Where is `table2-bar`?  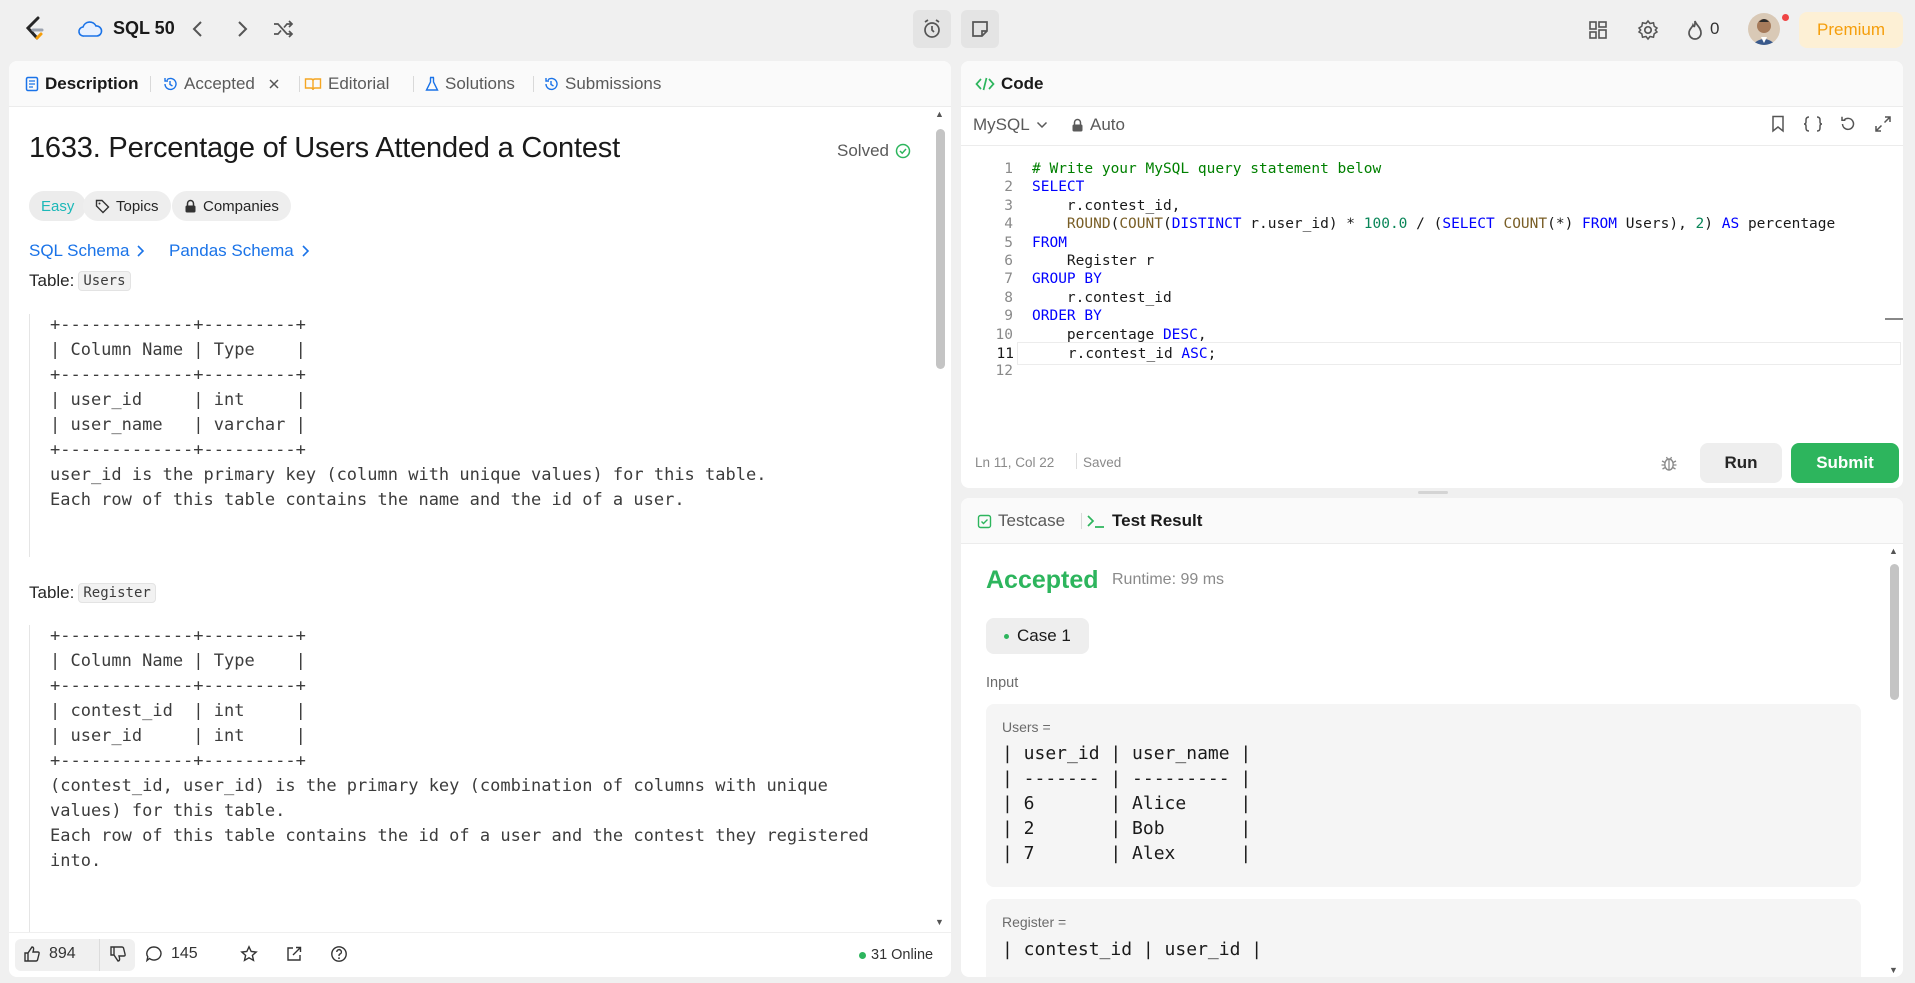
table2-bar is located at coordinates (29, 781).